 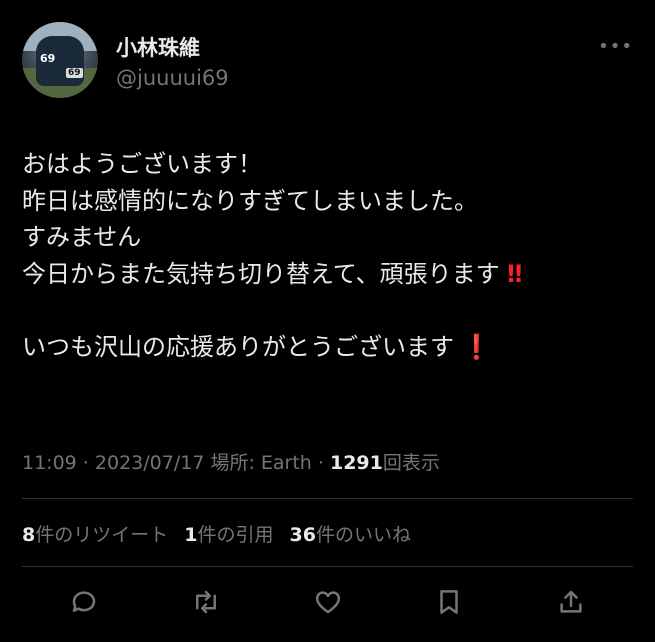 I want to click on retweet-icon, so click(x=205, y=602).